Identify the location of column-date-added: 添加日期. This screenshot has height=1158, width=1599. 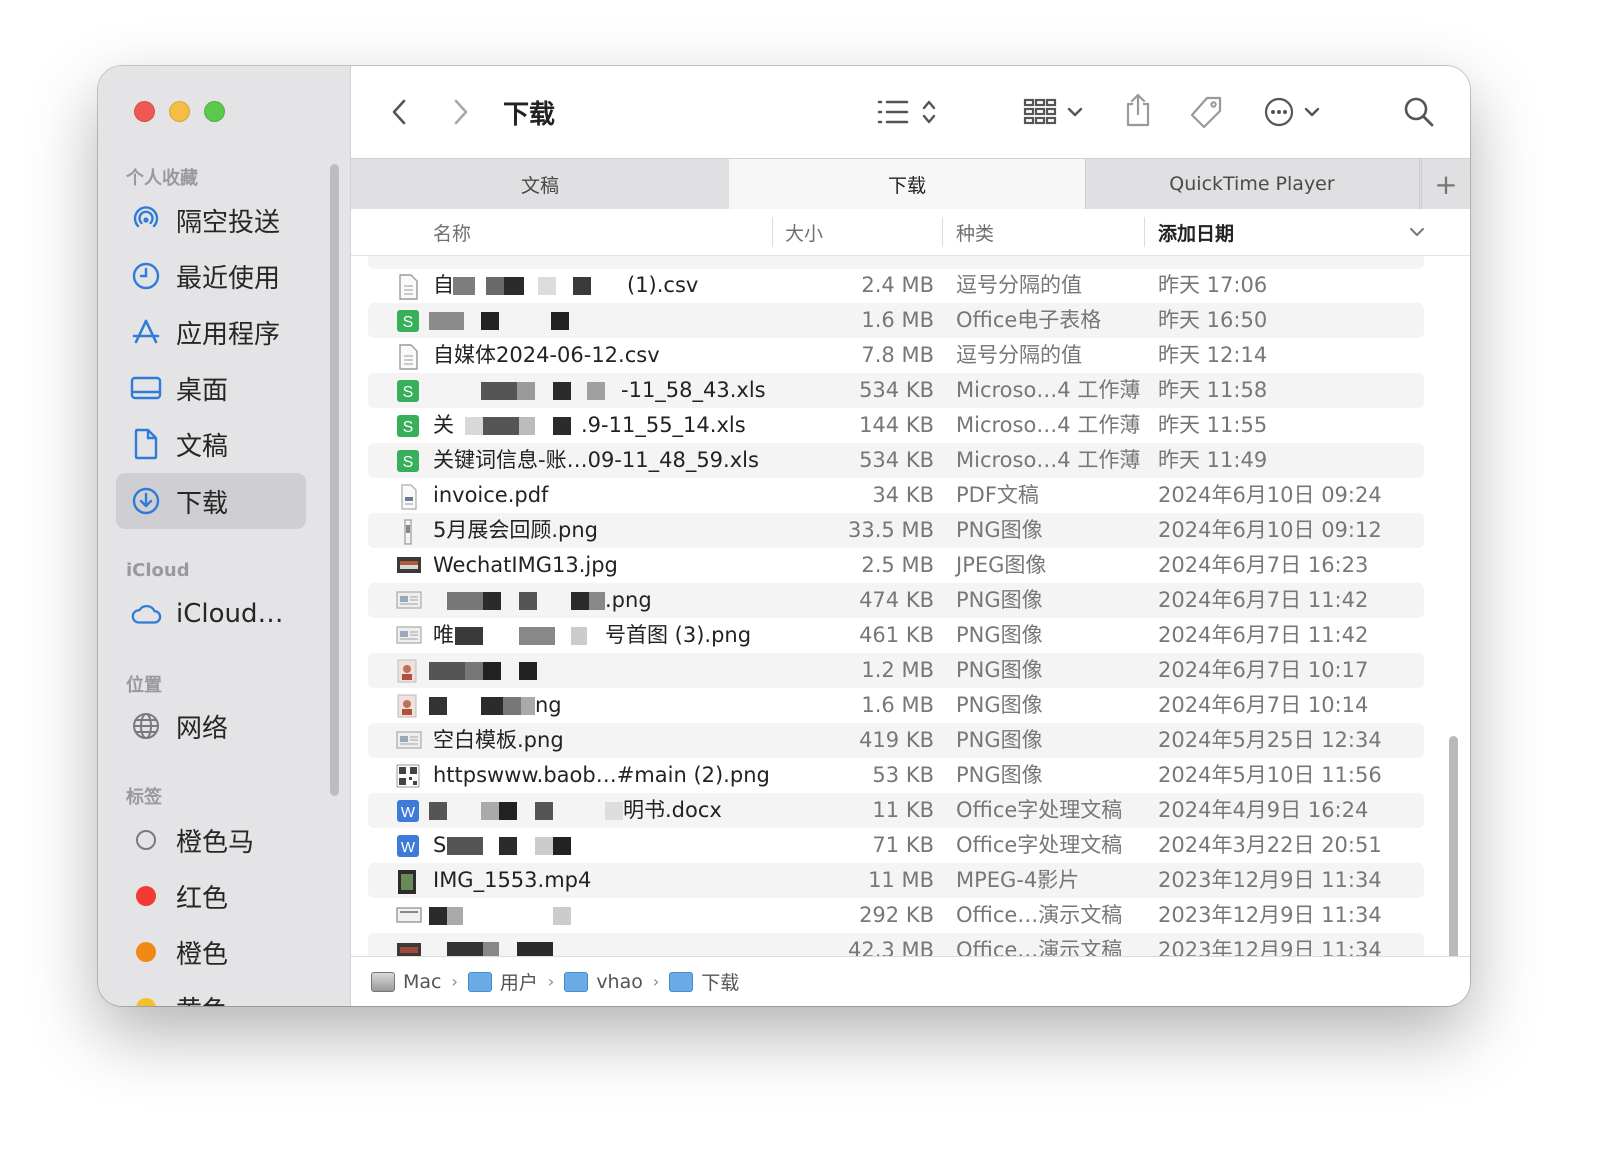
(1196, 232).